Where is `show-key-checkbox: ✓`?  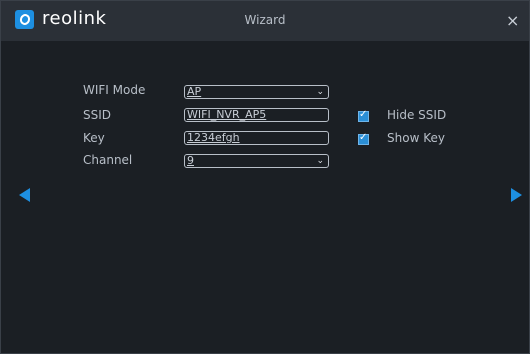
show-key-checkbox: ✓ is located at coordinates (363, 138).